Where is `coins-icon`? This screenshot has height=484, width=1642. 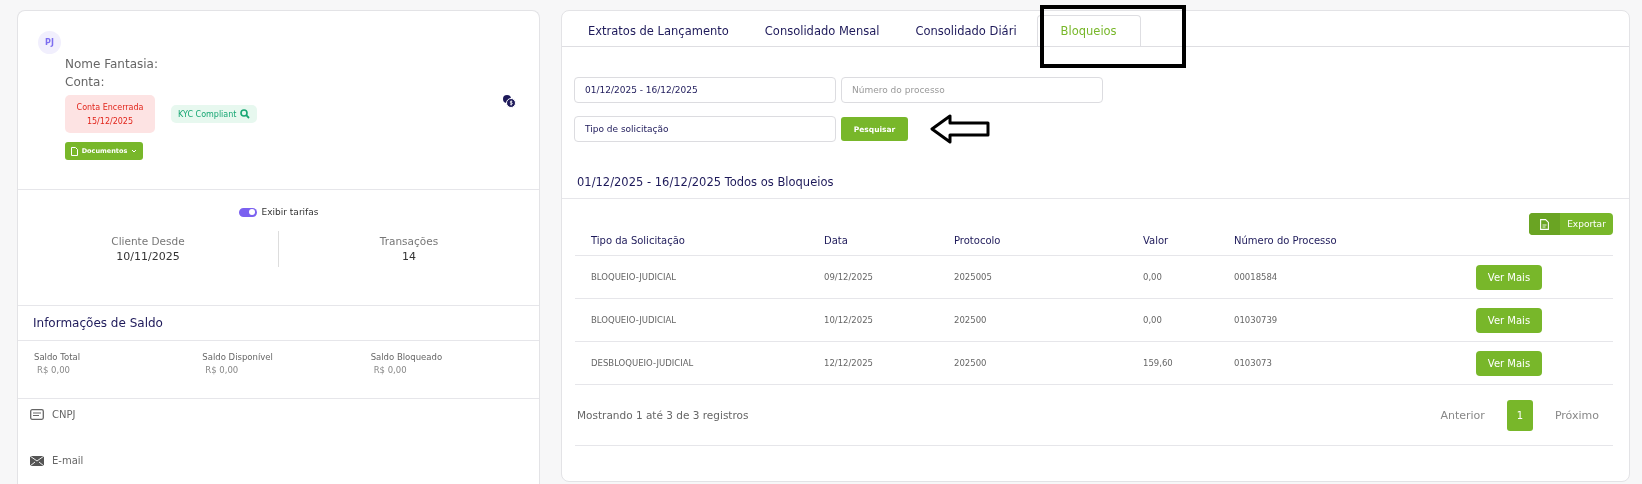
coins-icon is located at coordinates (509, 101).